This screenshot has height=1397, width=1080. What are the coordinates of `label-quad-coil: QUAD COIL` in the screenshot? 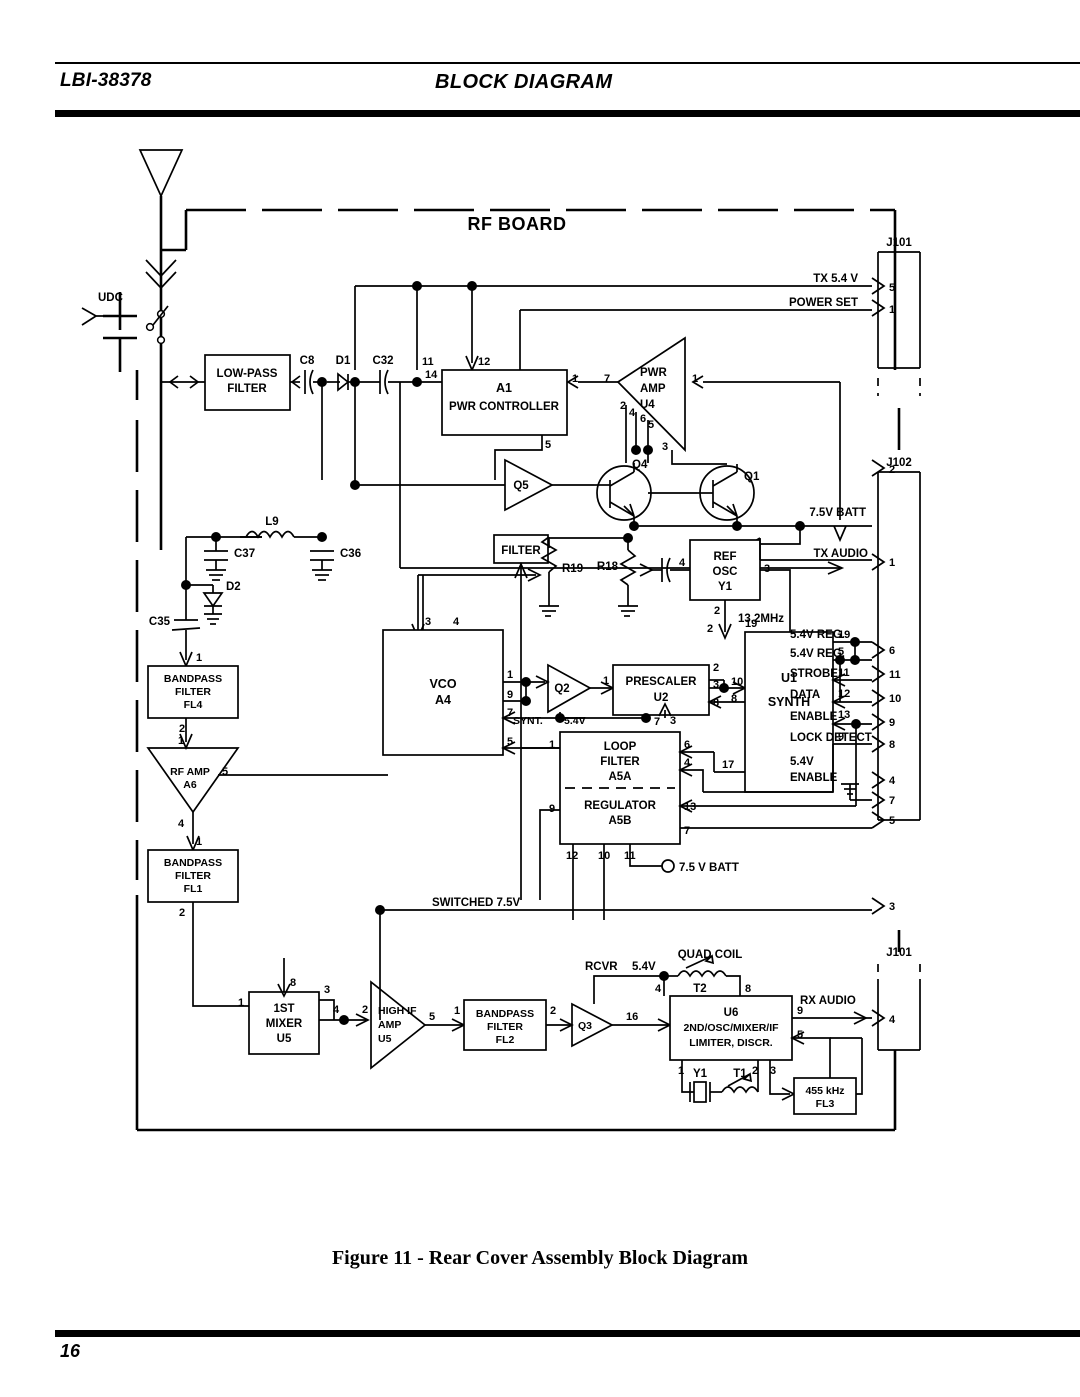 It's located at (710, 955).